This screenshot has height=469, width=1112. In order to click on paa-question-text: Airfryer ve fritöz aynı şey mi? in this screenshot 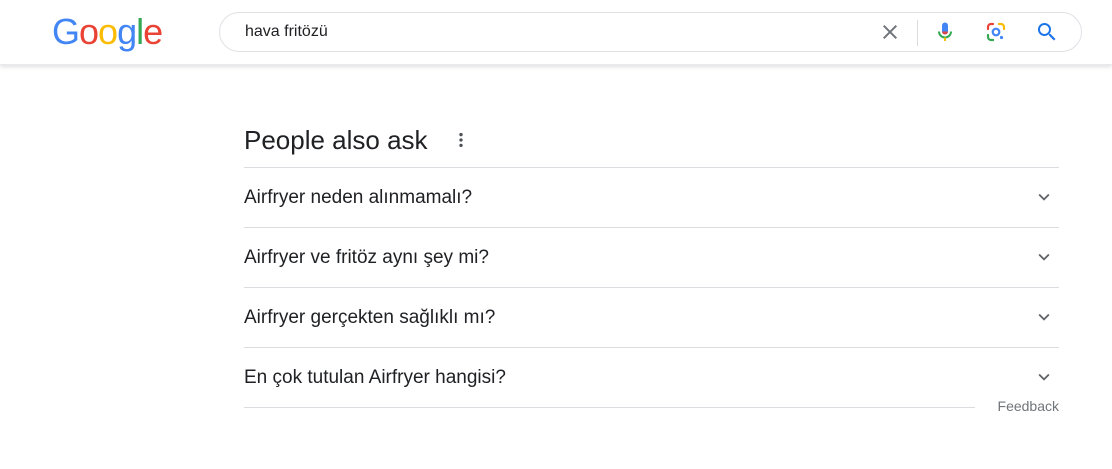, I will do `click(366, 257)`.